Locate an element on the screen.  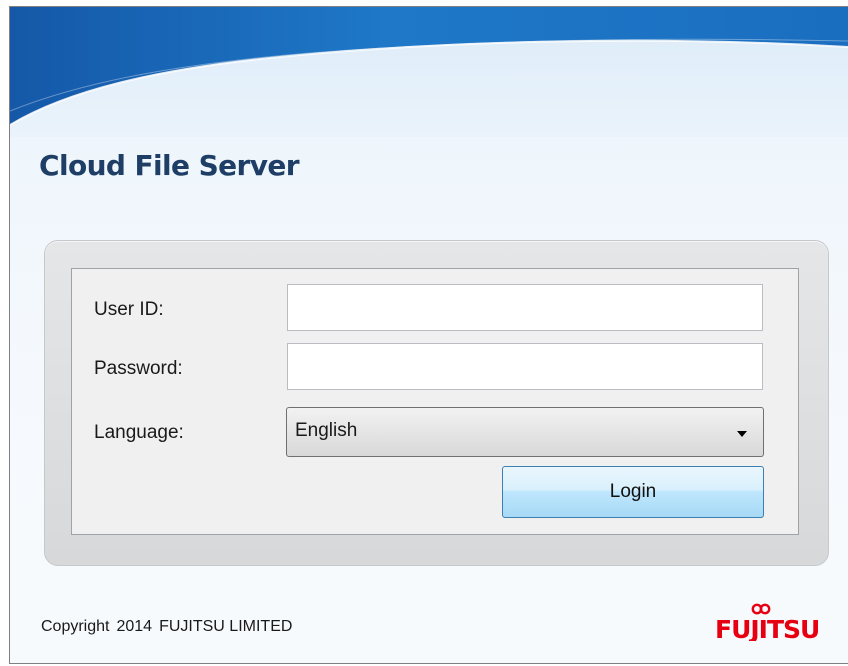
logo-text: FUJITSU is located at coordinates (767, 628).